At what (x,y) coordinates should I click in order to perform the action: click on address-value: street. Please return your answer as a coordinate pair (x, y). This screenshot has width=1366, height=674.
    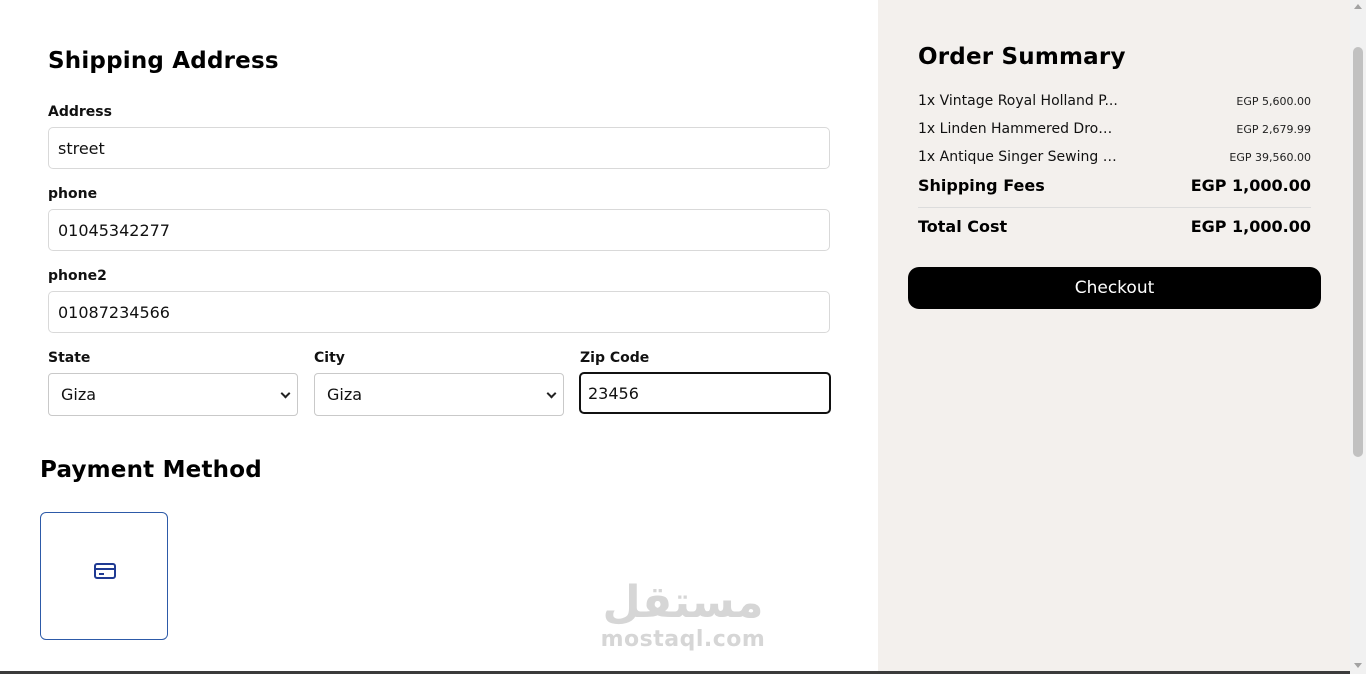
    Looking at the image, I should click on (81, 148).